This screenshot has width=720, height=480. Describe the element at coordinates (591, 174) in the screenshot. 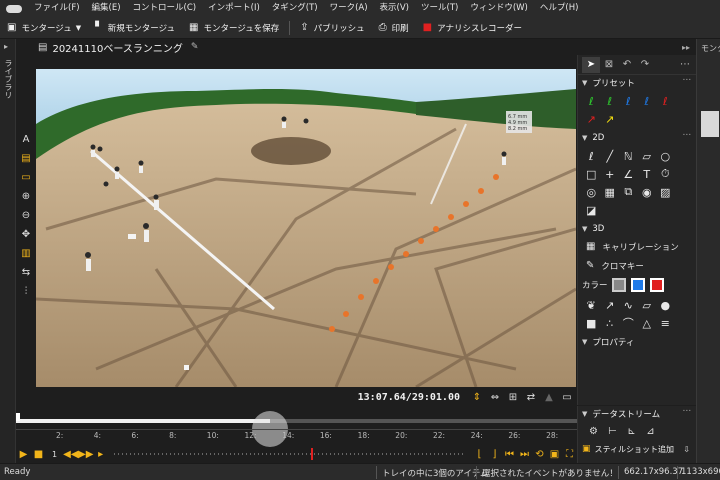

I see `rectangle-icon: □` at that location.